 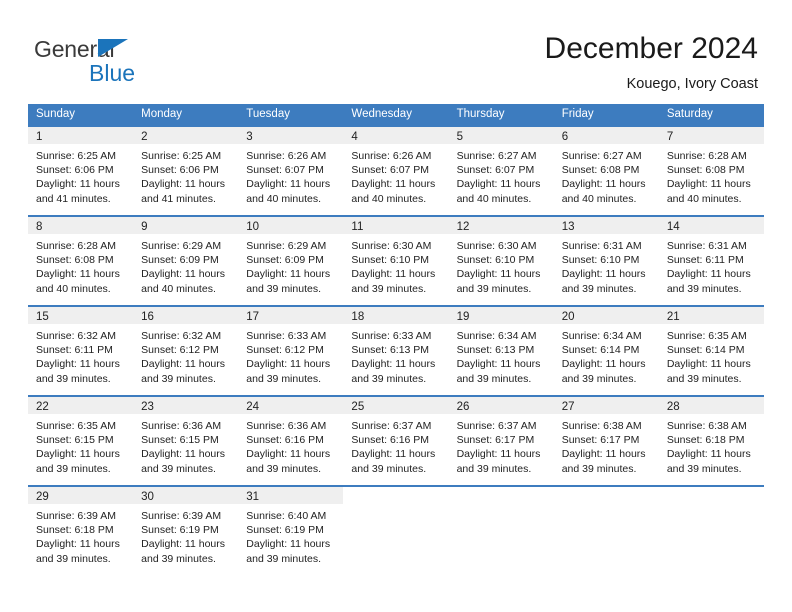 I want to click on day-number-bar: 10, so click(x=291, y=225).